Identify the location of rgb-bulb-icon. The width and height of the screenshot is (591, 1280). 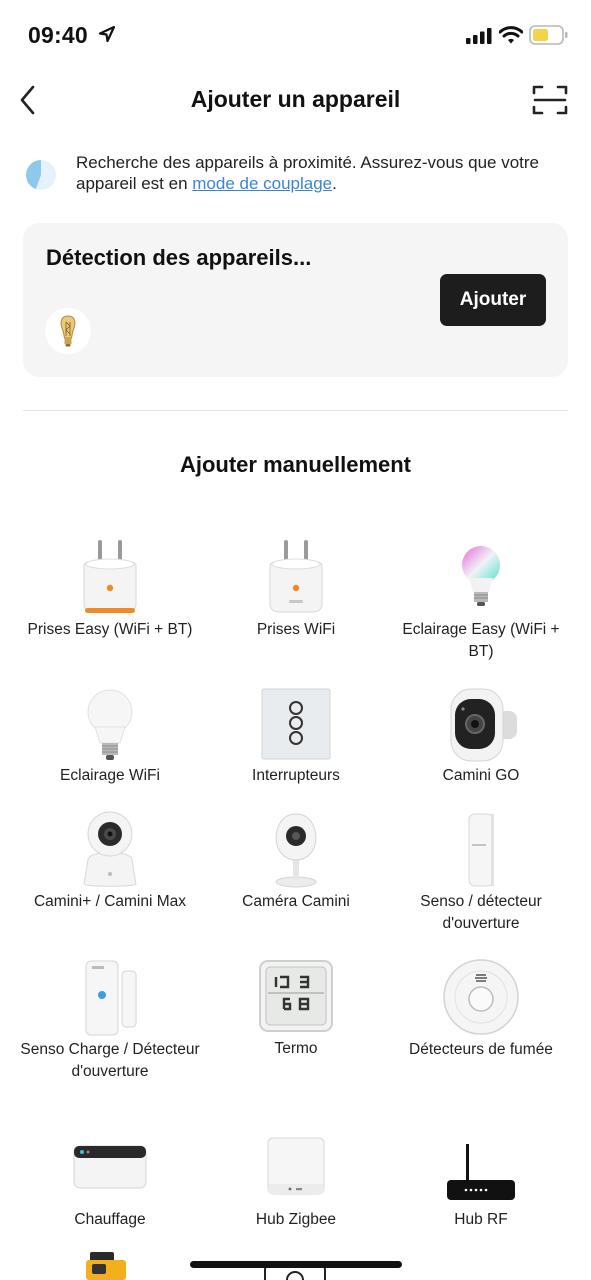
(481, 576).